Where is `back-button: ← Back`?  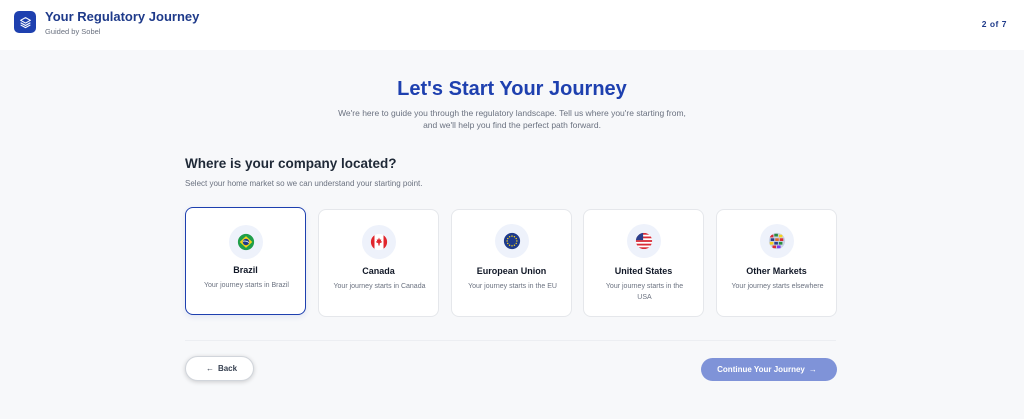
back-button: ← Back is located at coordinates (219, 368).